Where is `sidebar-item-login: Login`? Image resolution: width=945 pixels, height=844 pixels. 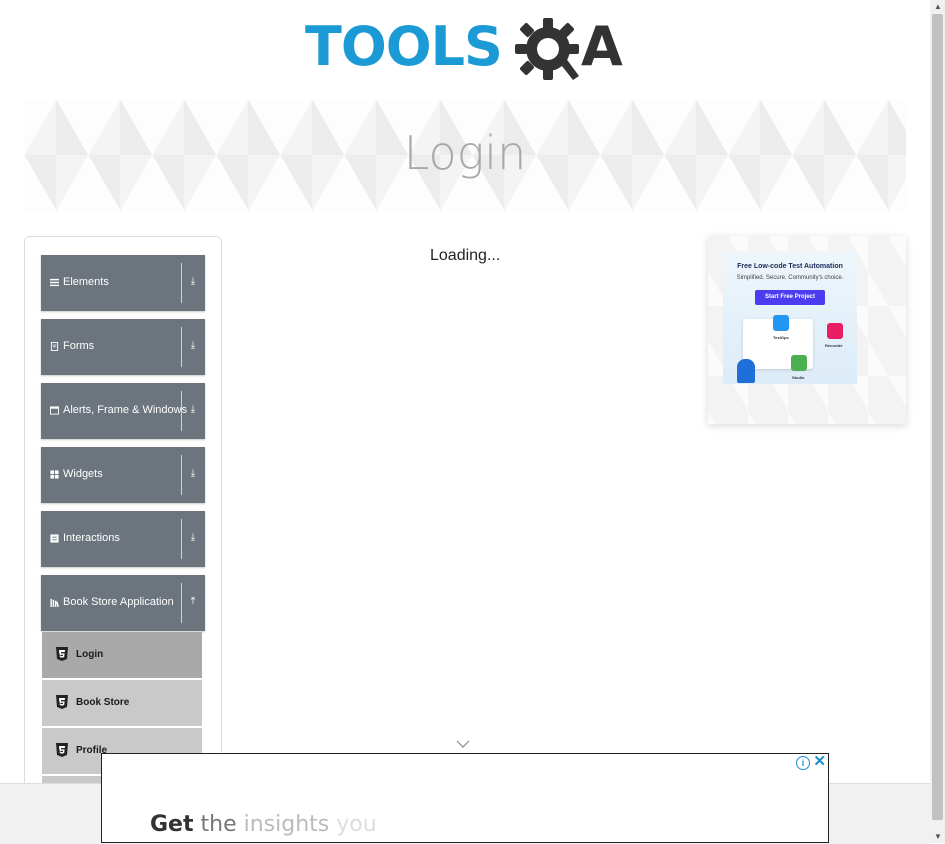 sidebar-item-login: Login is located at coordinates (122, 656).